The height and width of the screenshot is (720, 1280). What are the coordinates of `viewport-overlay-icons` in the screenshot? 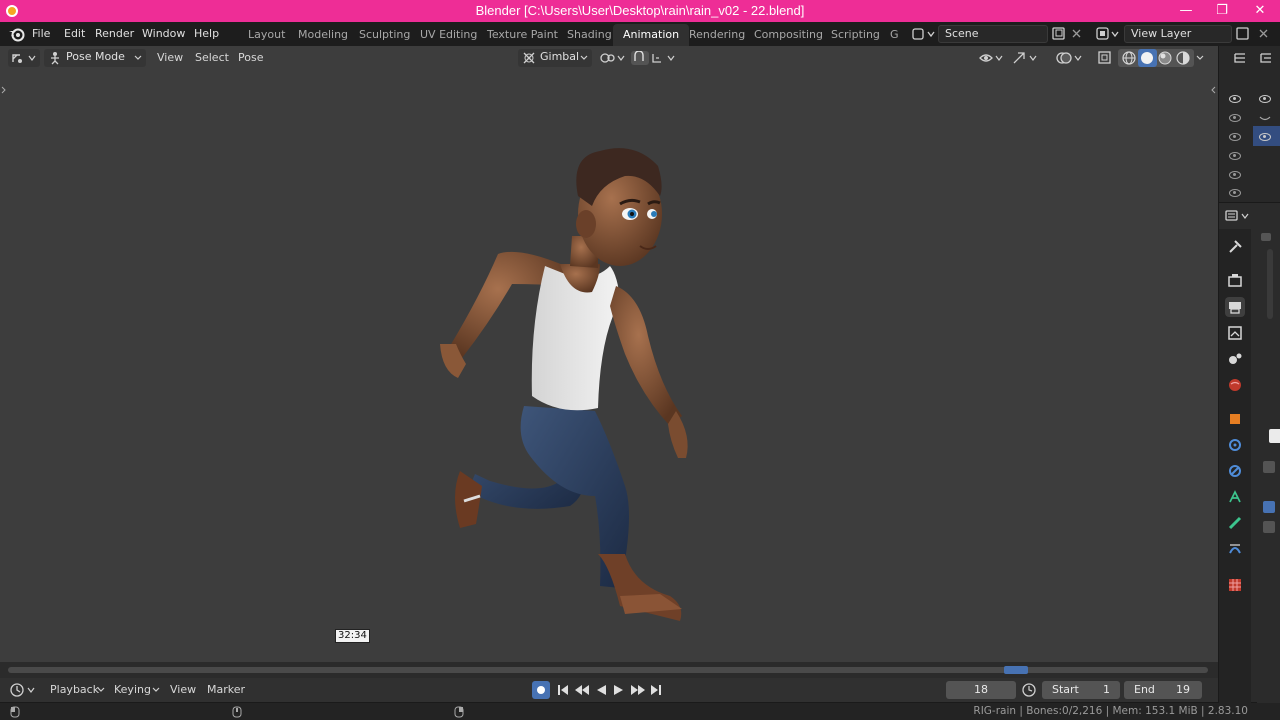 It's located at (1038, 58).